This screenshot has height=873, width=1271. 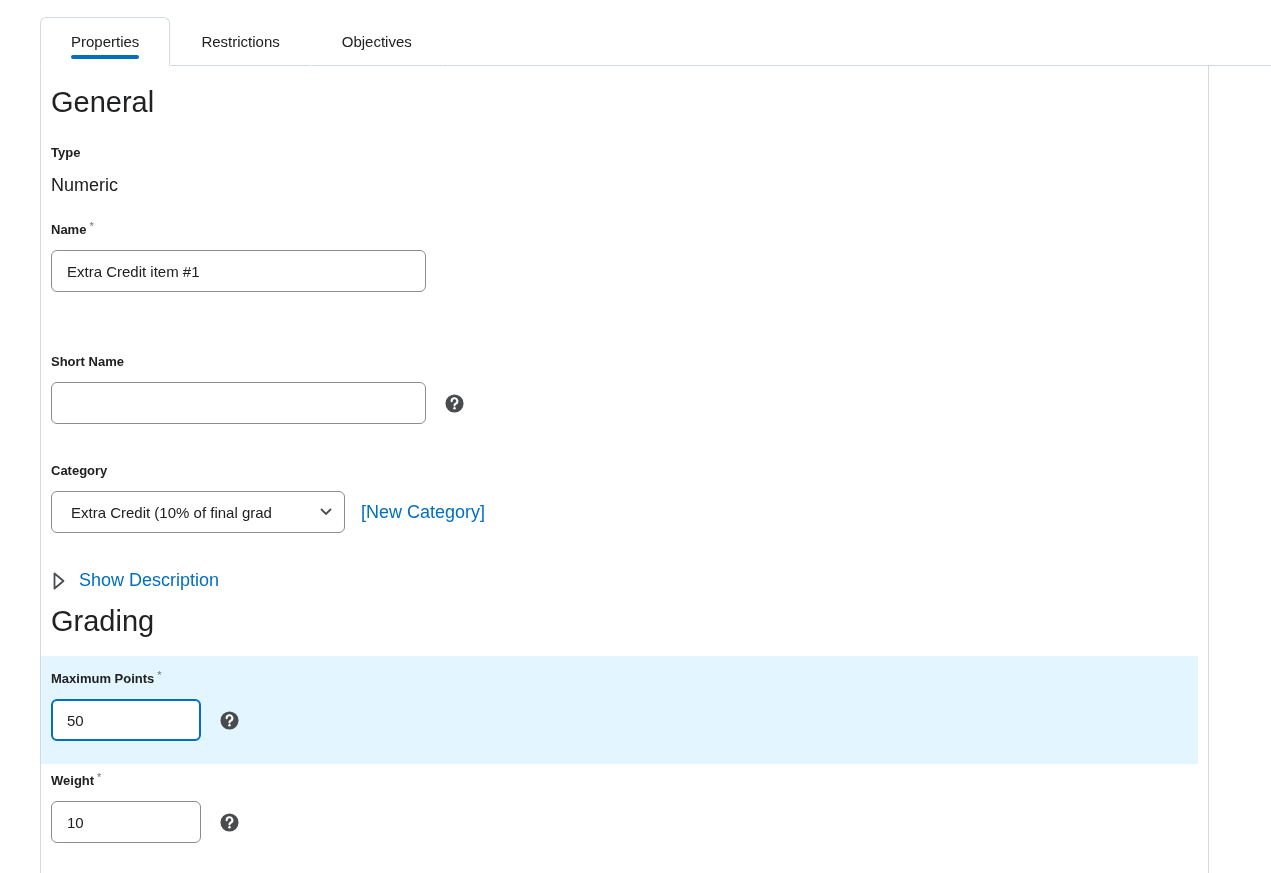 What do you see at coordinates (423, 512) in the screenshot?
I see `new-category-link: [New Category]` at bounding box center [423, 512].